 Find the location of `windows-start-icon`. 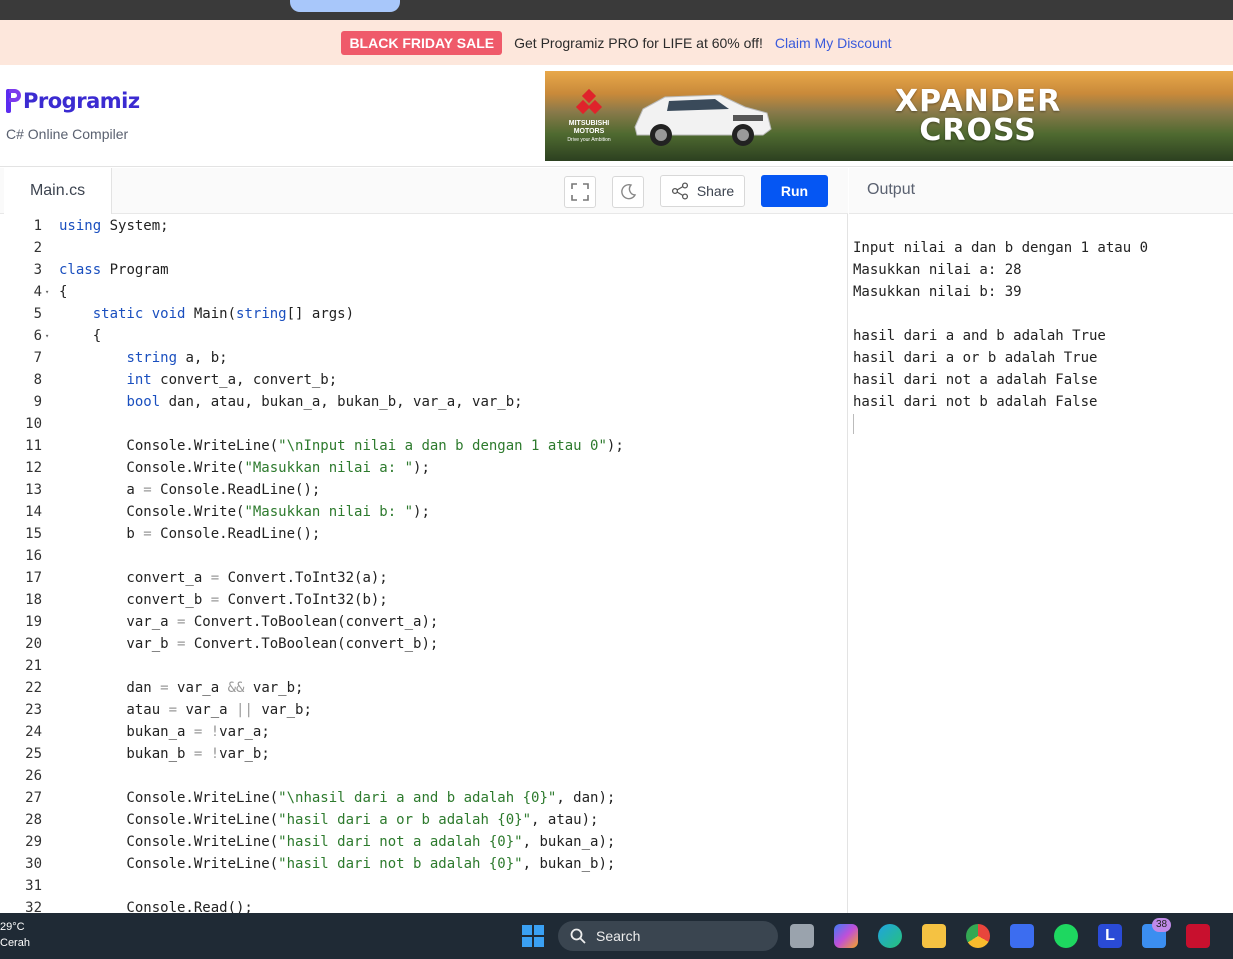

windows-start-icon is located at coordinates (533, 936).